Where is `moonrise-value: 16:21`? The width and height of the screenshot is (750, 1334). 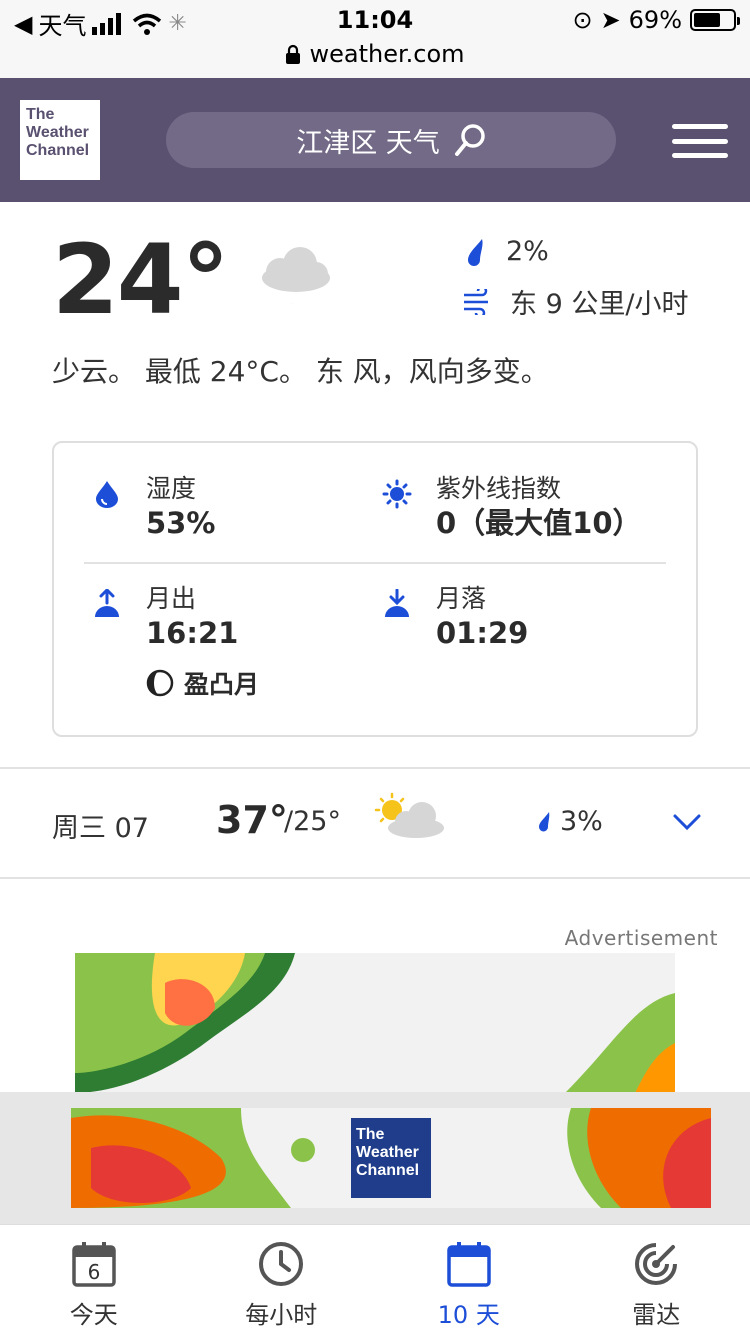 moonrise-value: 16:21 is located at coordinates (192, 633).